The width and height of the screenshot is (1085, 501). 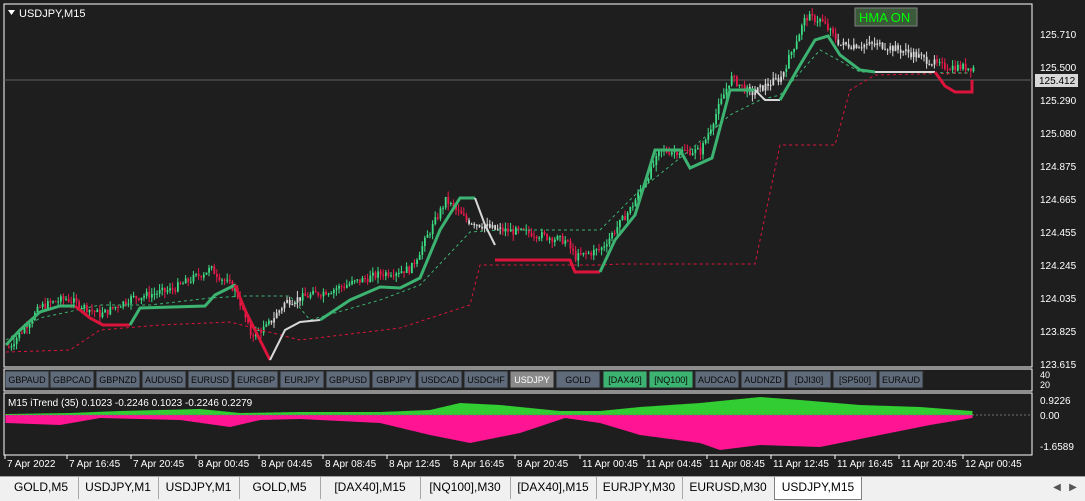 What do you see at coordinates (578, 380) in the screenshot?
I see `symbol-button-label: GOLD` at bounding box center [578, 380].